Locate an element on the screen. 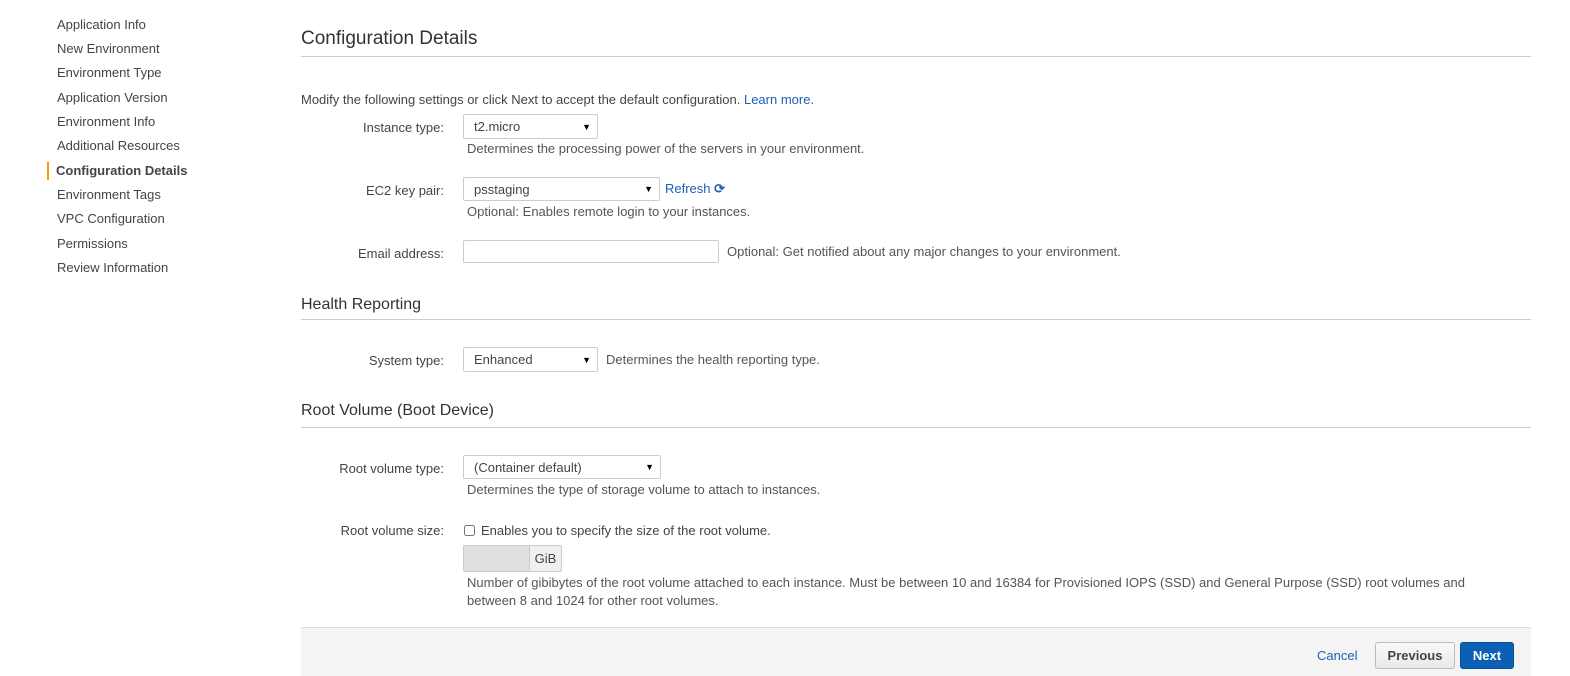 The width and height of the screenshot is (1570, 676). page-title: Configuration Details is located at coordinates (389, 38).